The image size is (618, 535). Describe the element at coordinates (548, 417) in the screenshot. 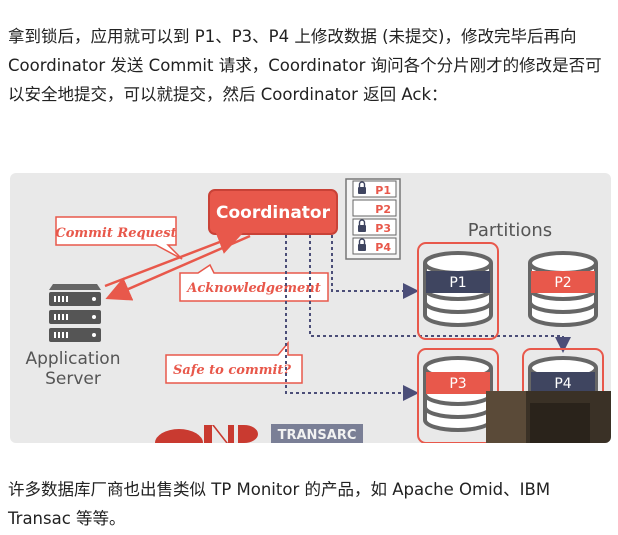

I see `video-overlay` at that location.